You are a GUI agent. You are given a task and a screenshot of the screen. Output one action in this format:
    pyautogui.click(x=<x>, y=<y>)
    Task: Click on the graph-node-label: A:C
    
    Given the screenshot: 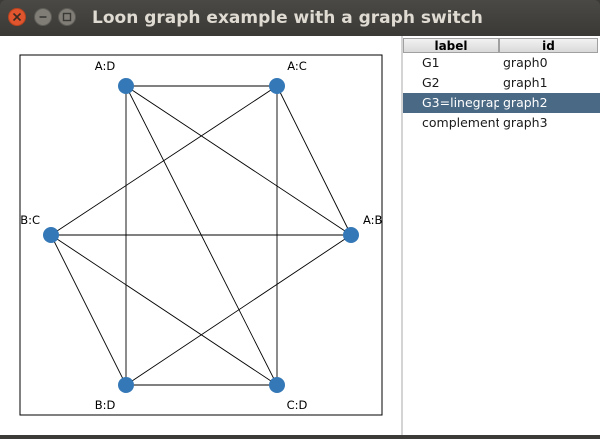 What is the action you would take?
    pyautogui.click(x=297, y=66)
    